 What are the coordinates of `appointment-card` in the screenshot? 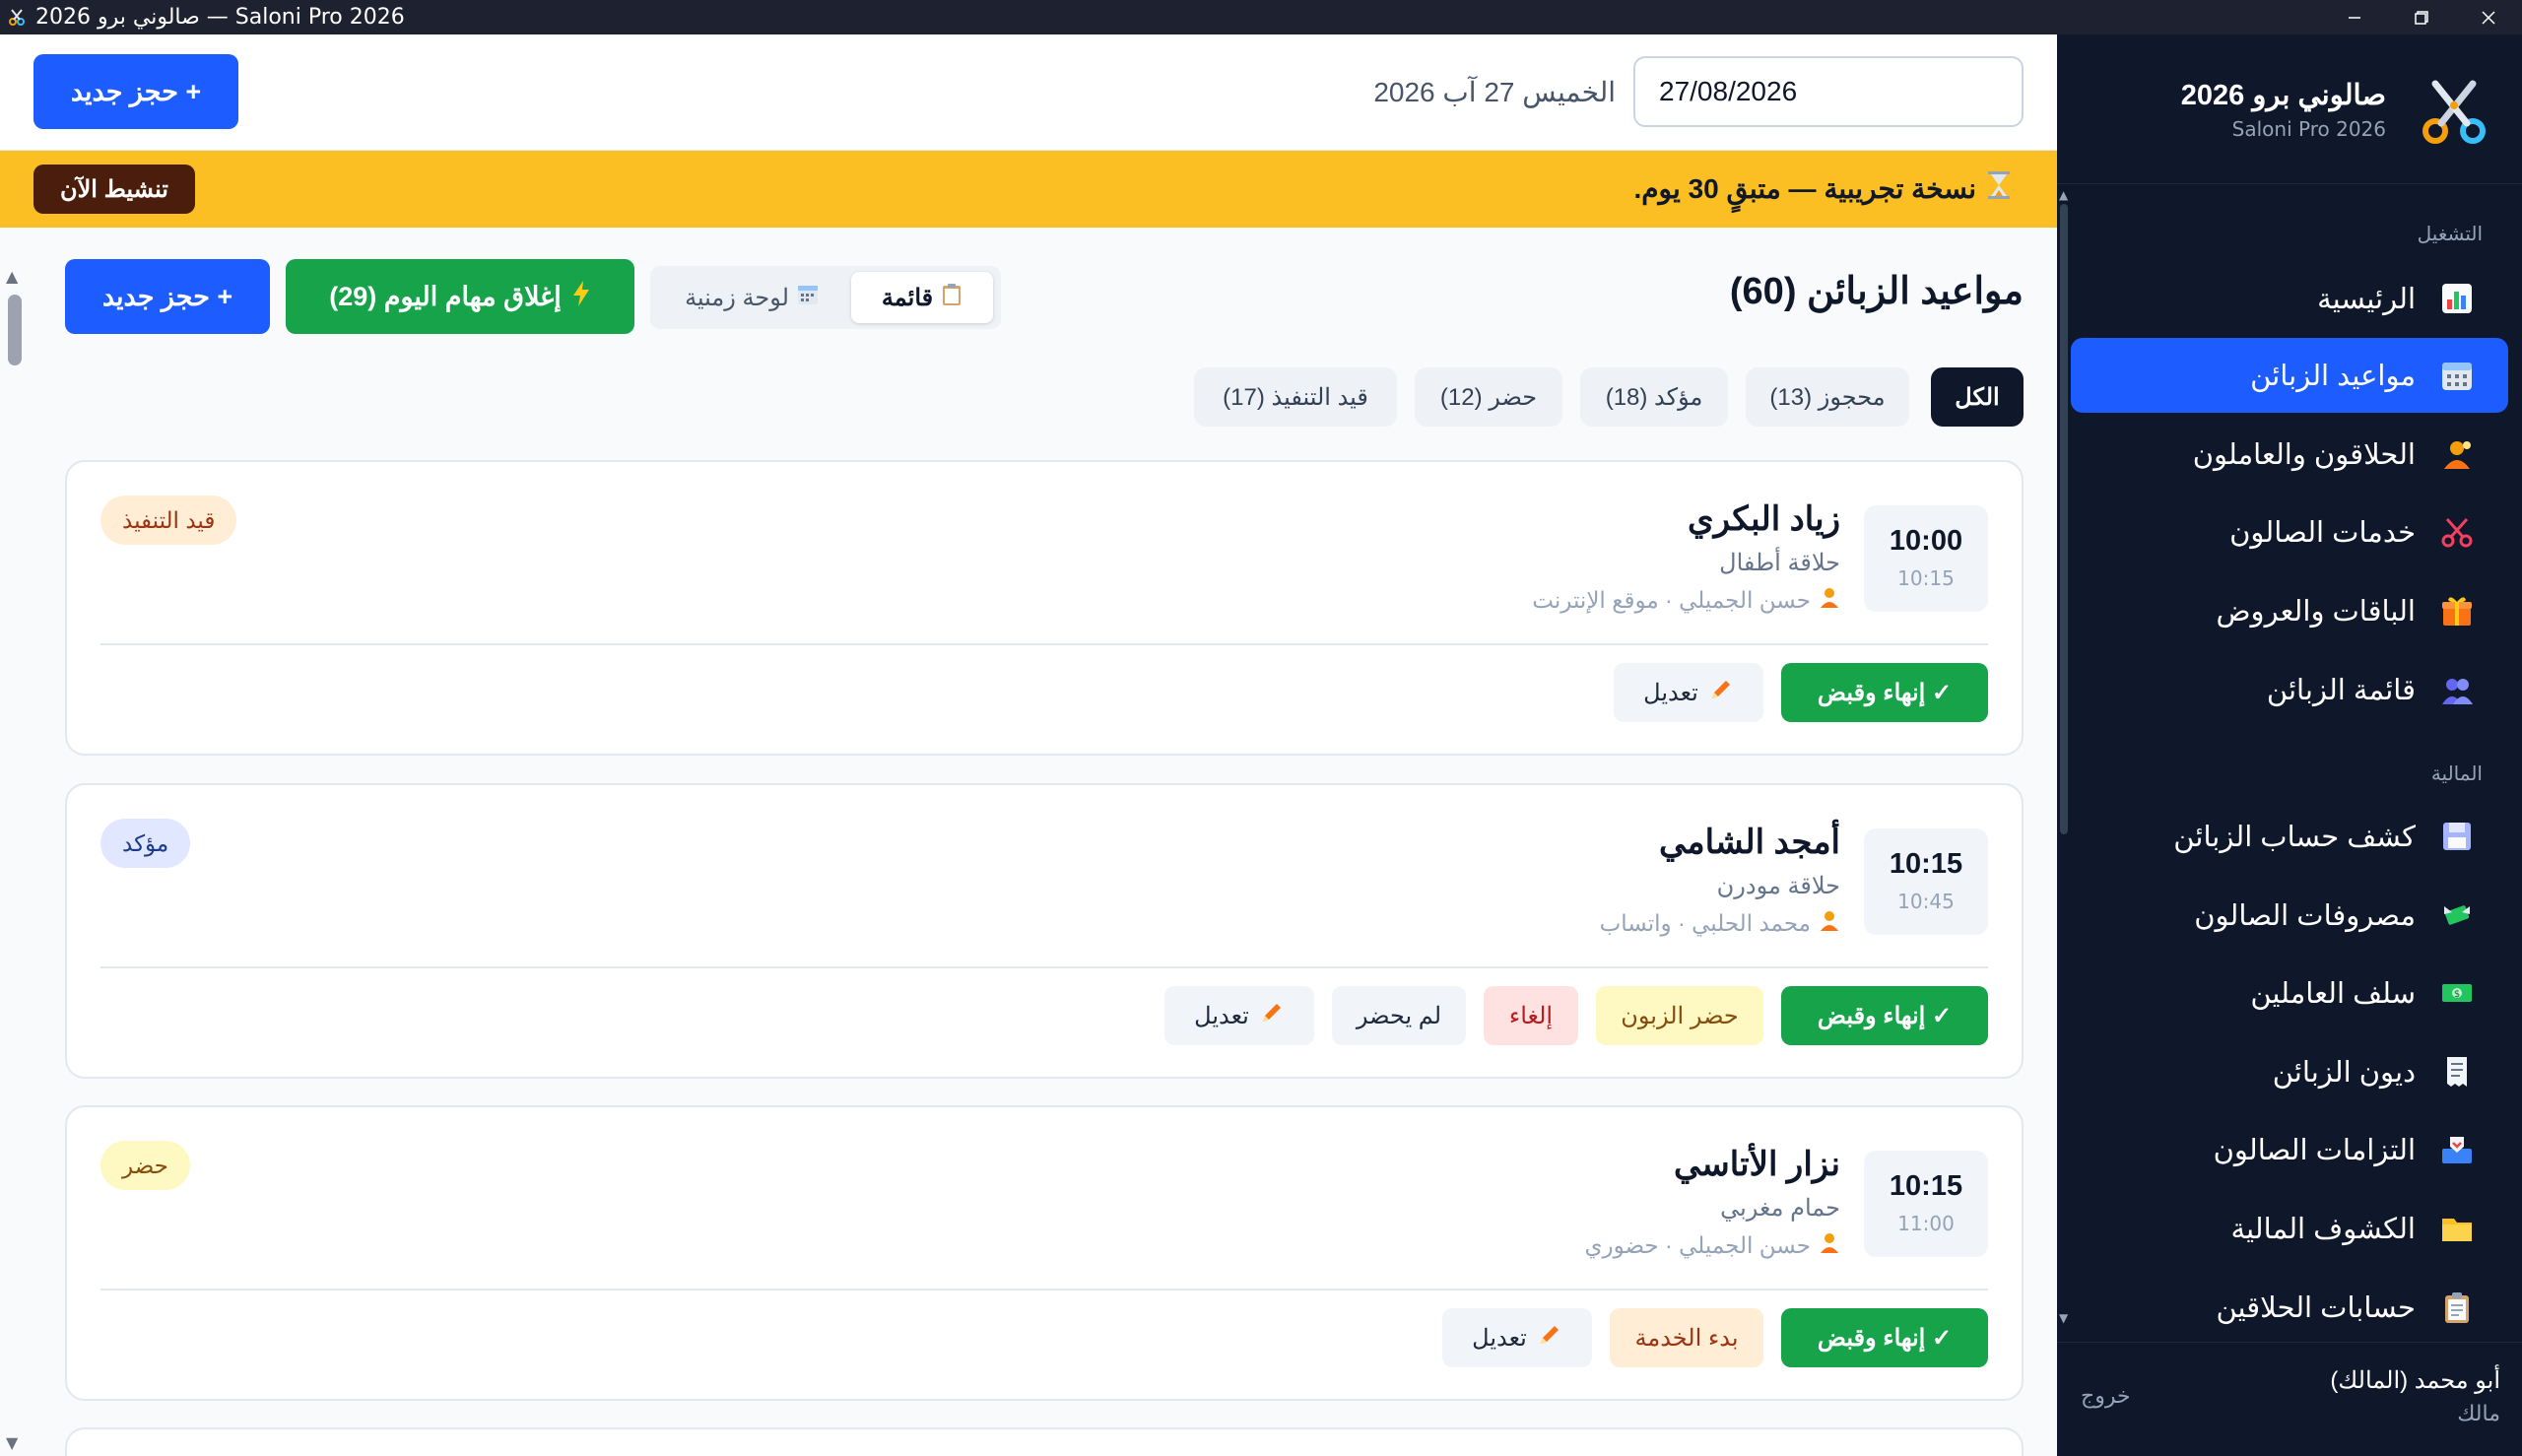 It's located at (1044, 1441).